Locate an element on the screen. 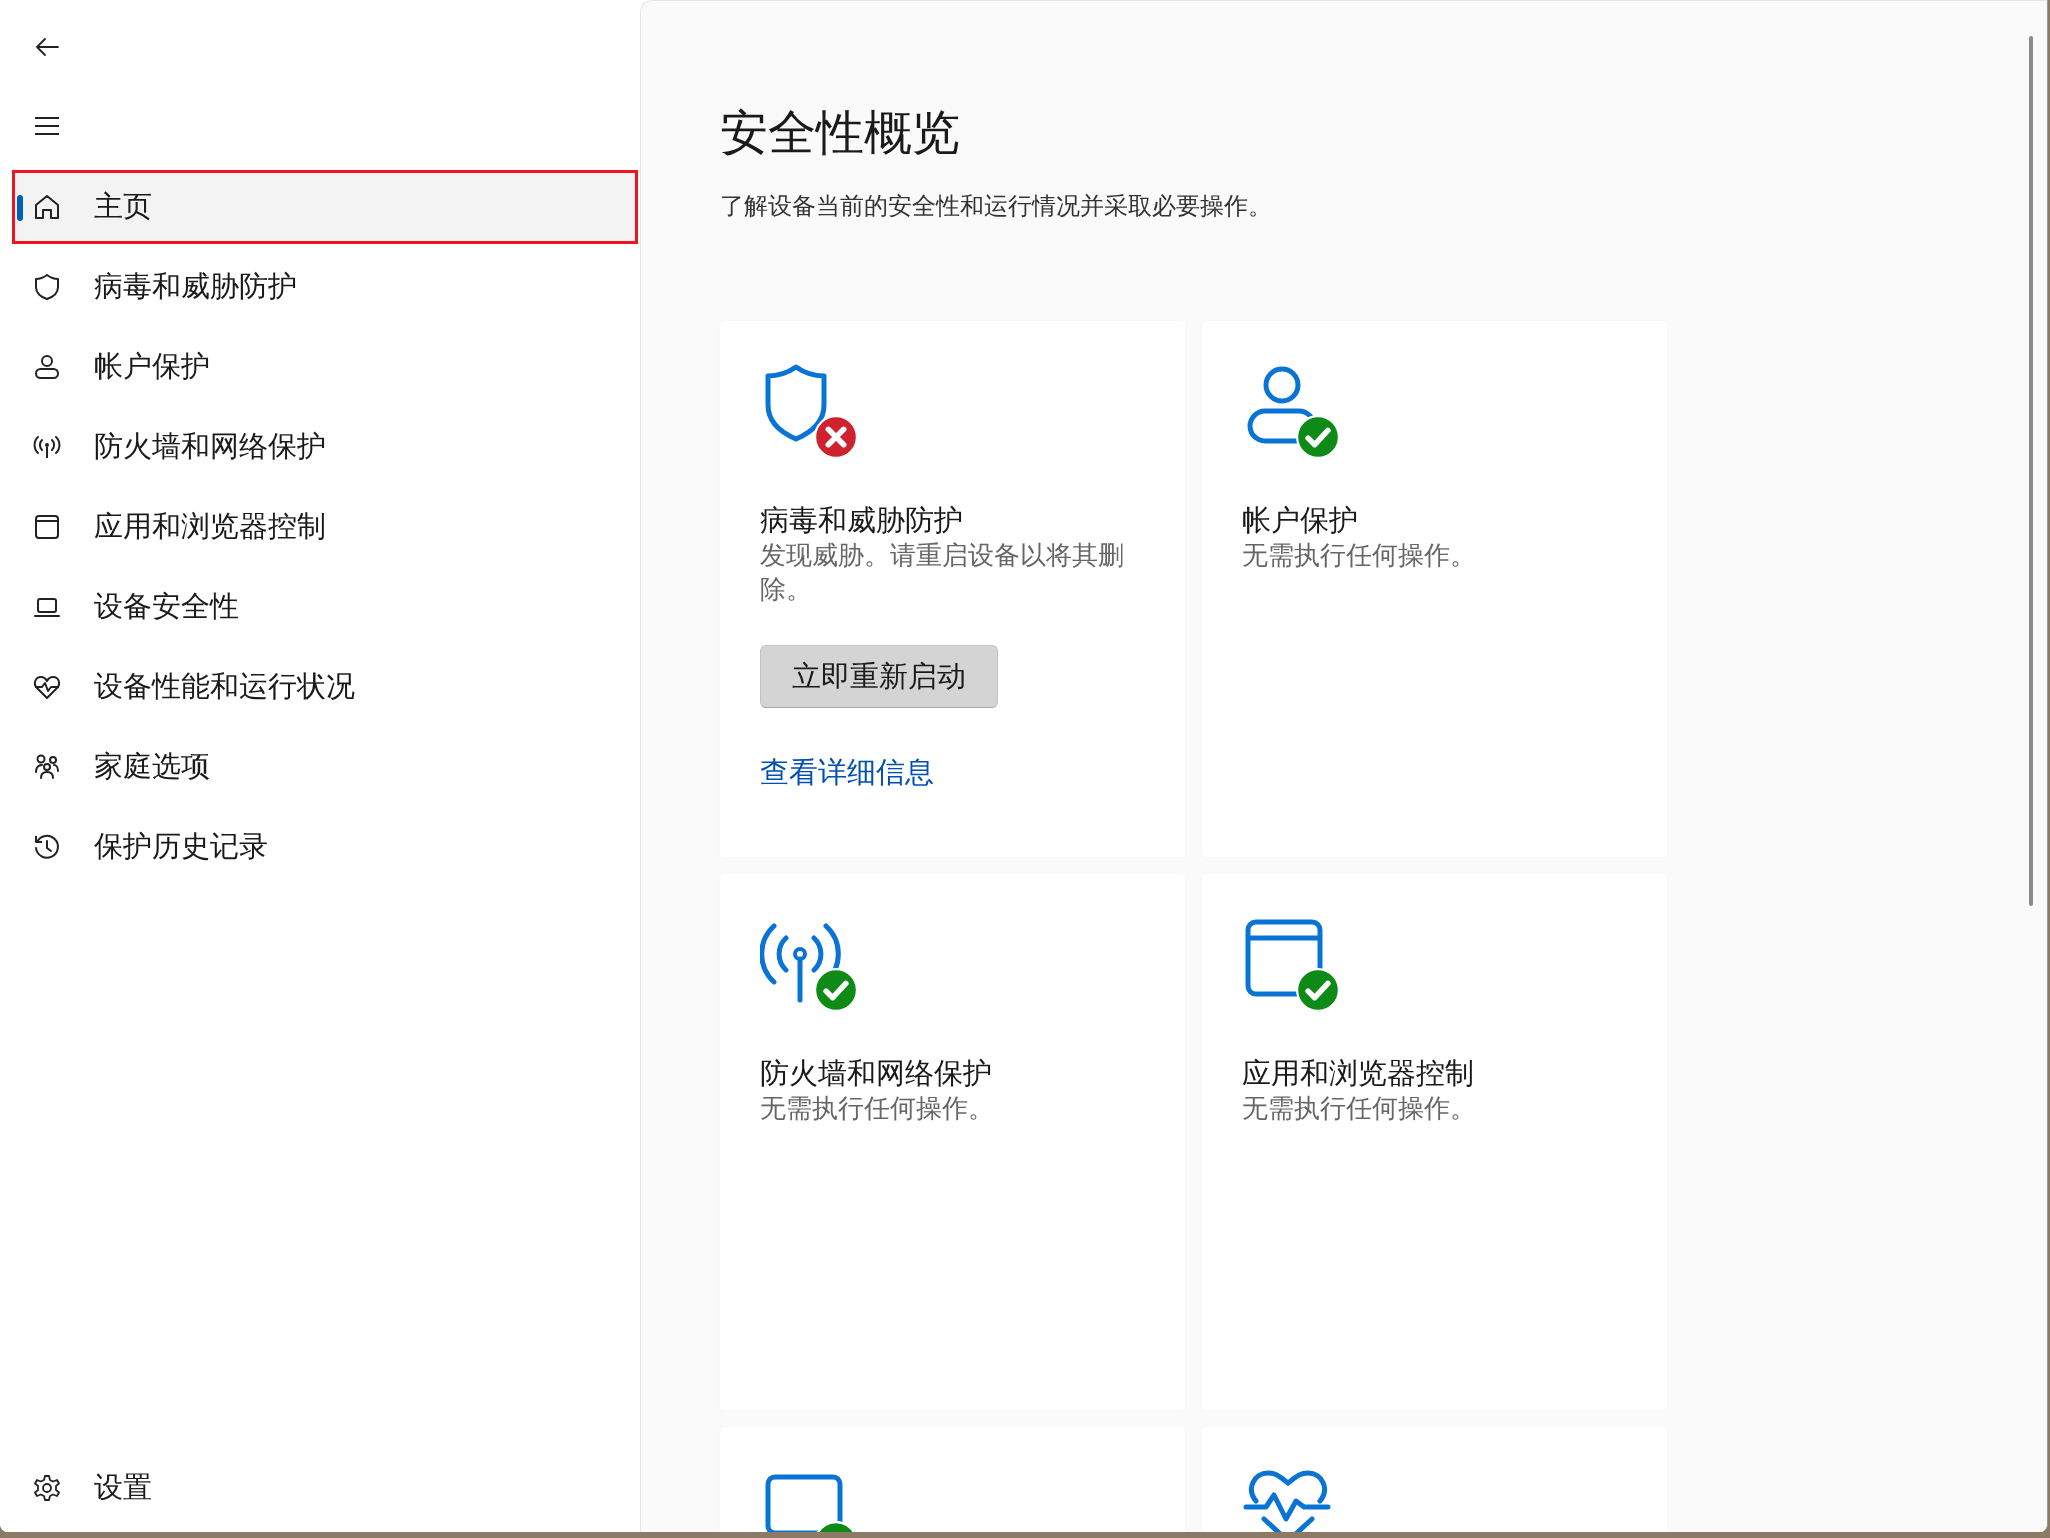 This screenshot has height=1538, width=2050. settings-icon is located at coordinates (47, 1488).